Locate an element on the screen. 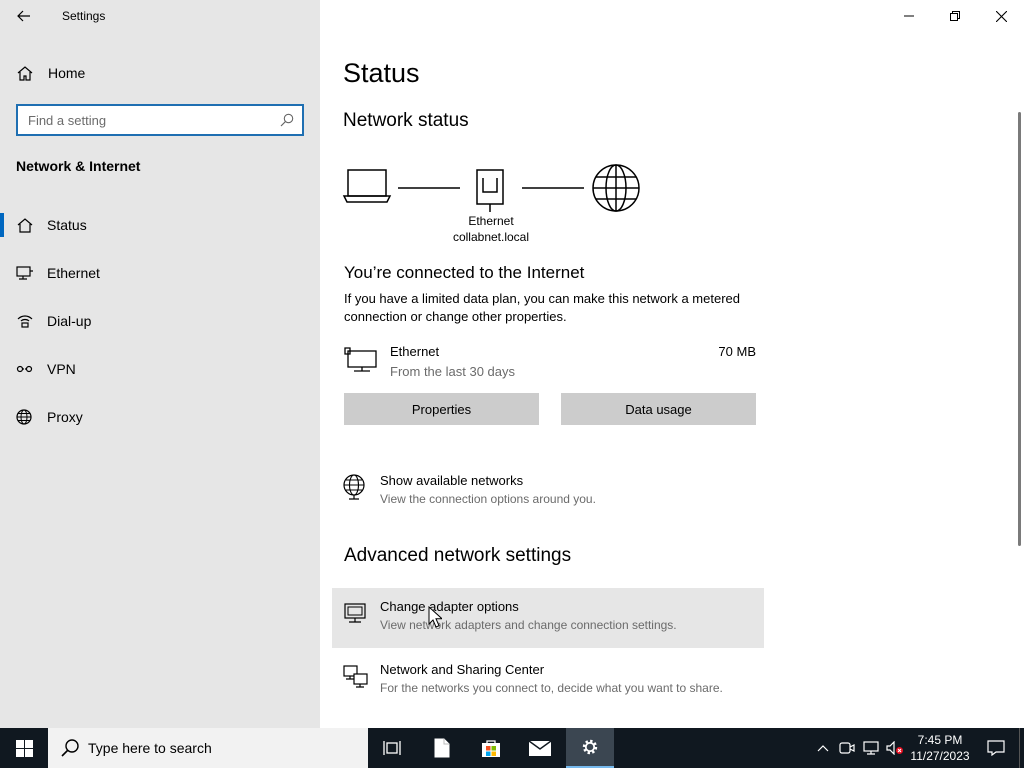 Image resolution: width=1024 pixels, height=768 pixels. active-indicator is located at coordinates (2, 225).